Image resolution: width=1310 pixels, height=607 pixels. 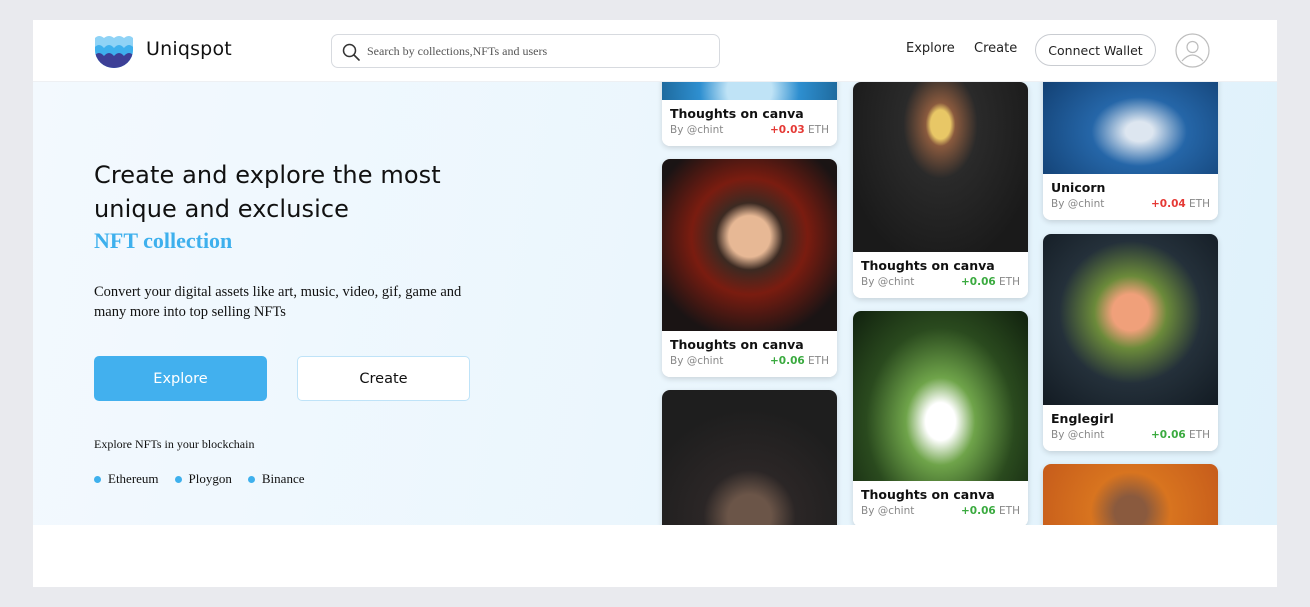 What do you see at coordinates (1078, 187) in the screenshot?
I see `nft-title: Unicorn` at bounding box center [1078, 187].